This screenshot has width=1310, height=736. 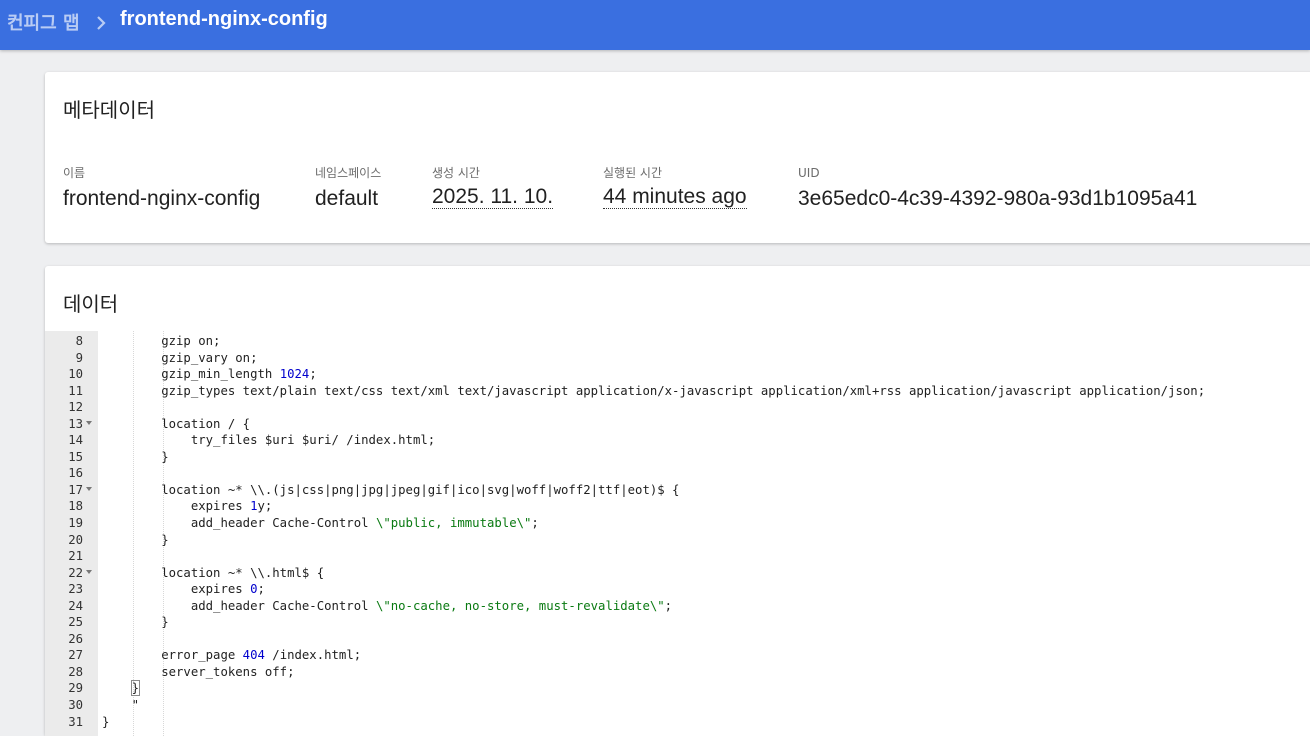 What do you see at coordinates (79, 341) in the screenshot?
I see `line-number: 8` at bounding box center [79, 341].